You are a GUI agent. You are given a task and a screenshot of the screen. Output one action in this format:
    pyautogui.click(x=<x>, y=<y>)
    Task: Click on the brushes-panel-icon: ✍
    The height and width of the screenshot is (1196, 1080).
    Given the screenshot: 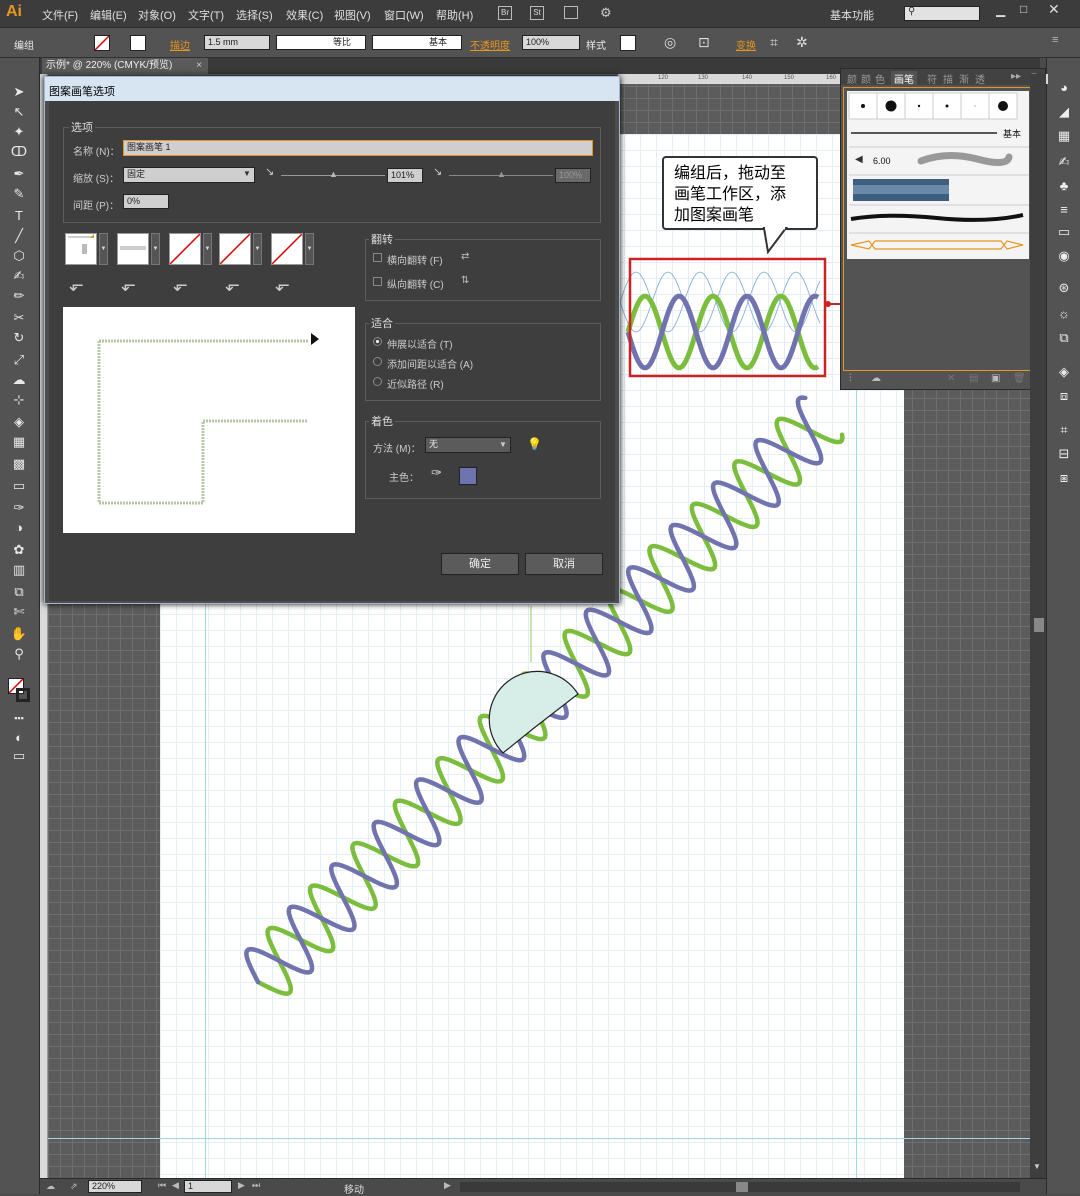 What is the action you would take?
    pyautogui.click(x=1064, y=162)
    